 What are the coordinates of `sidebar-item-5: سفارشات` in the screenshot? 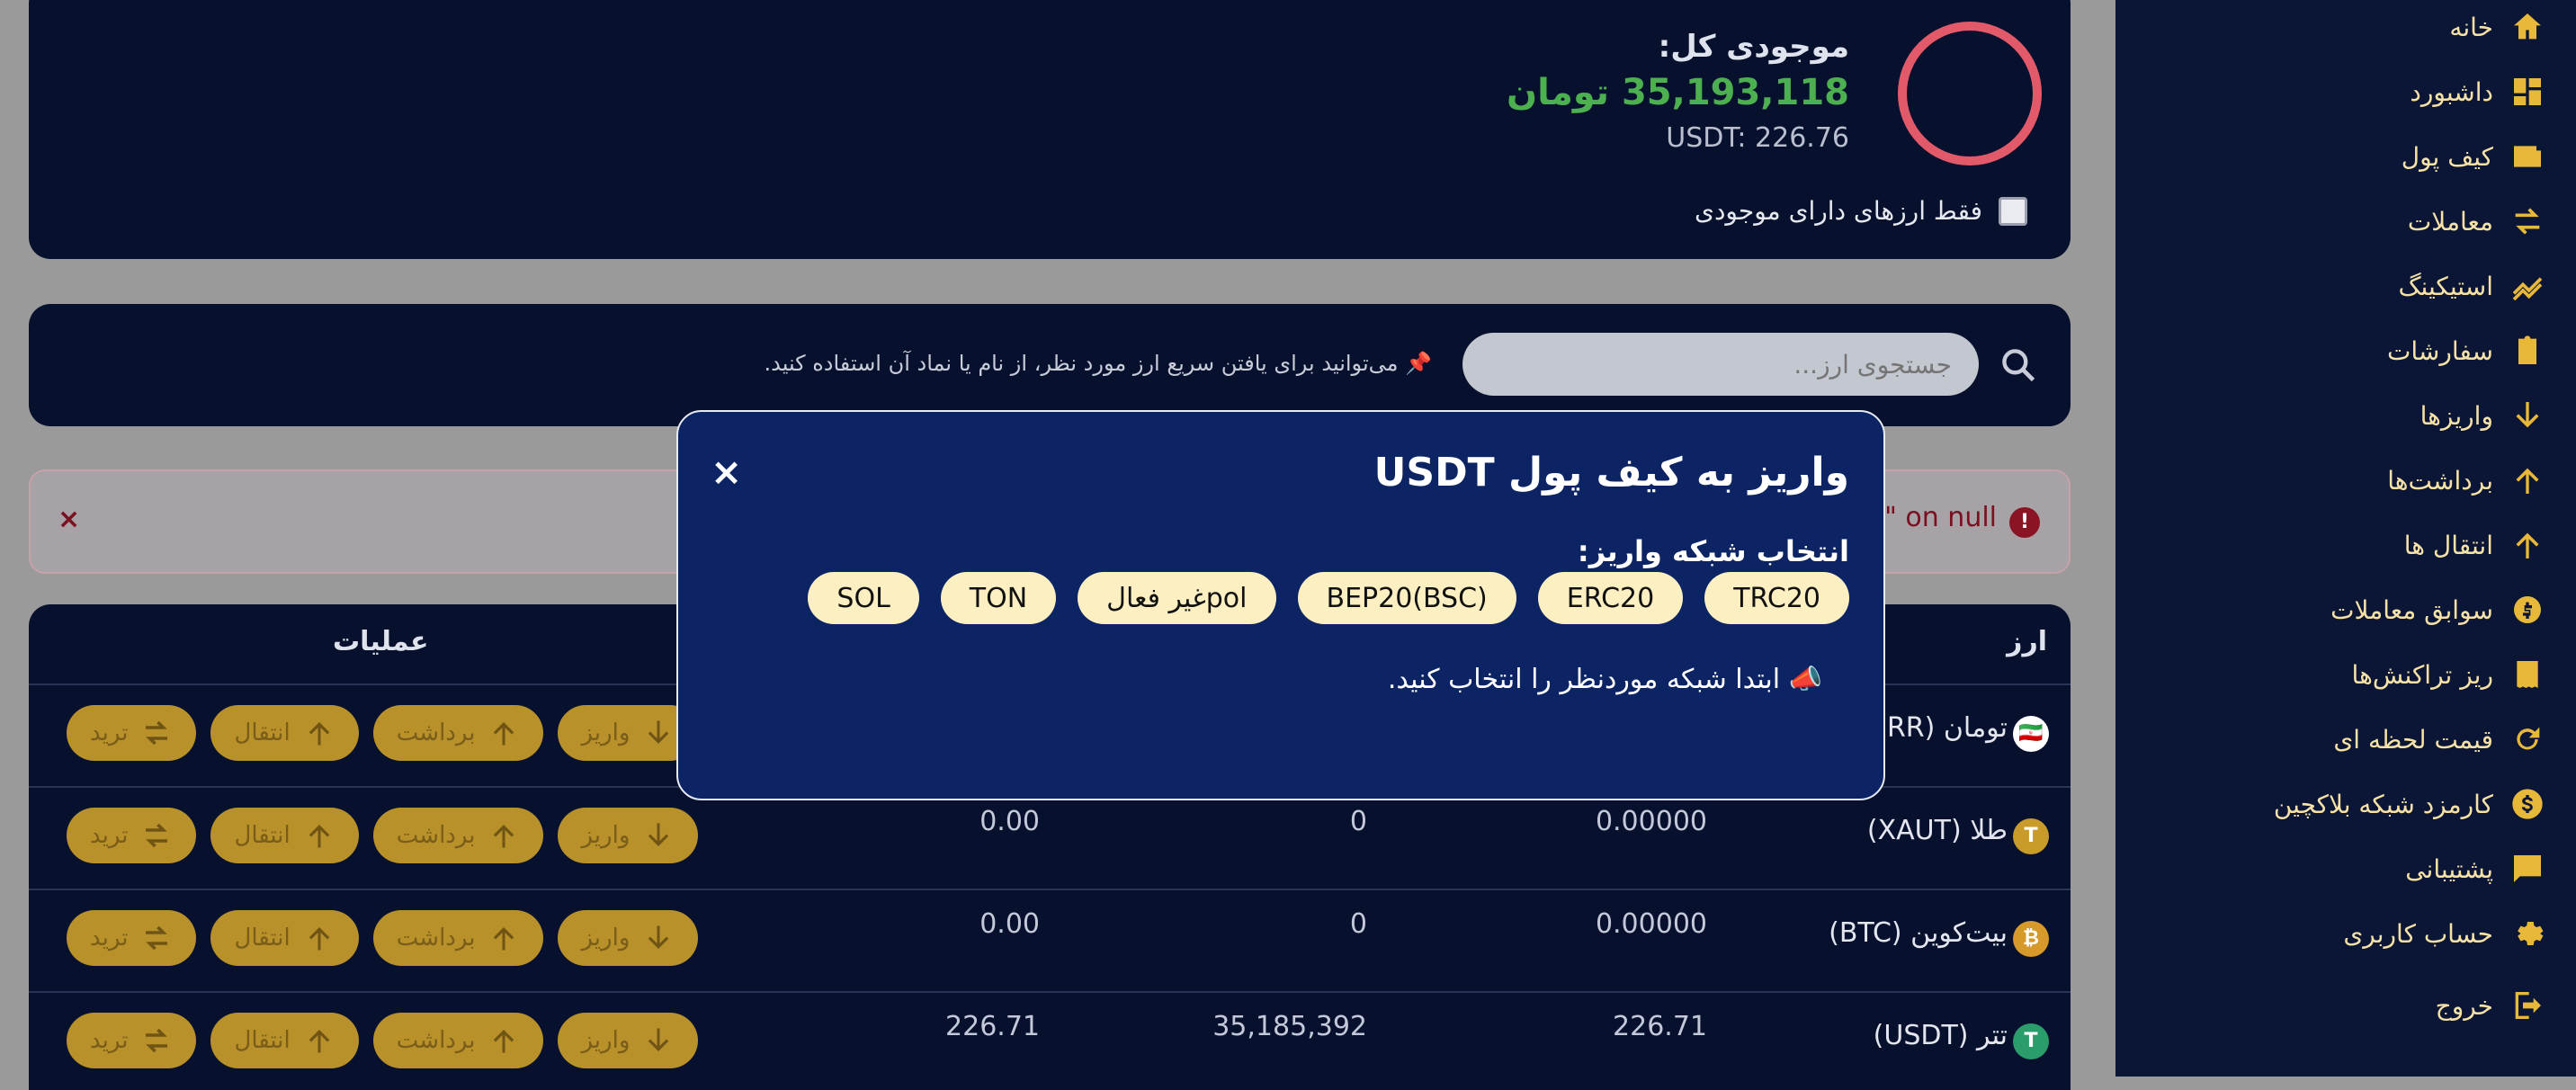 It's located at (2466, 351).